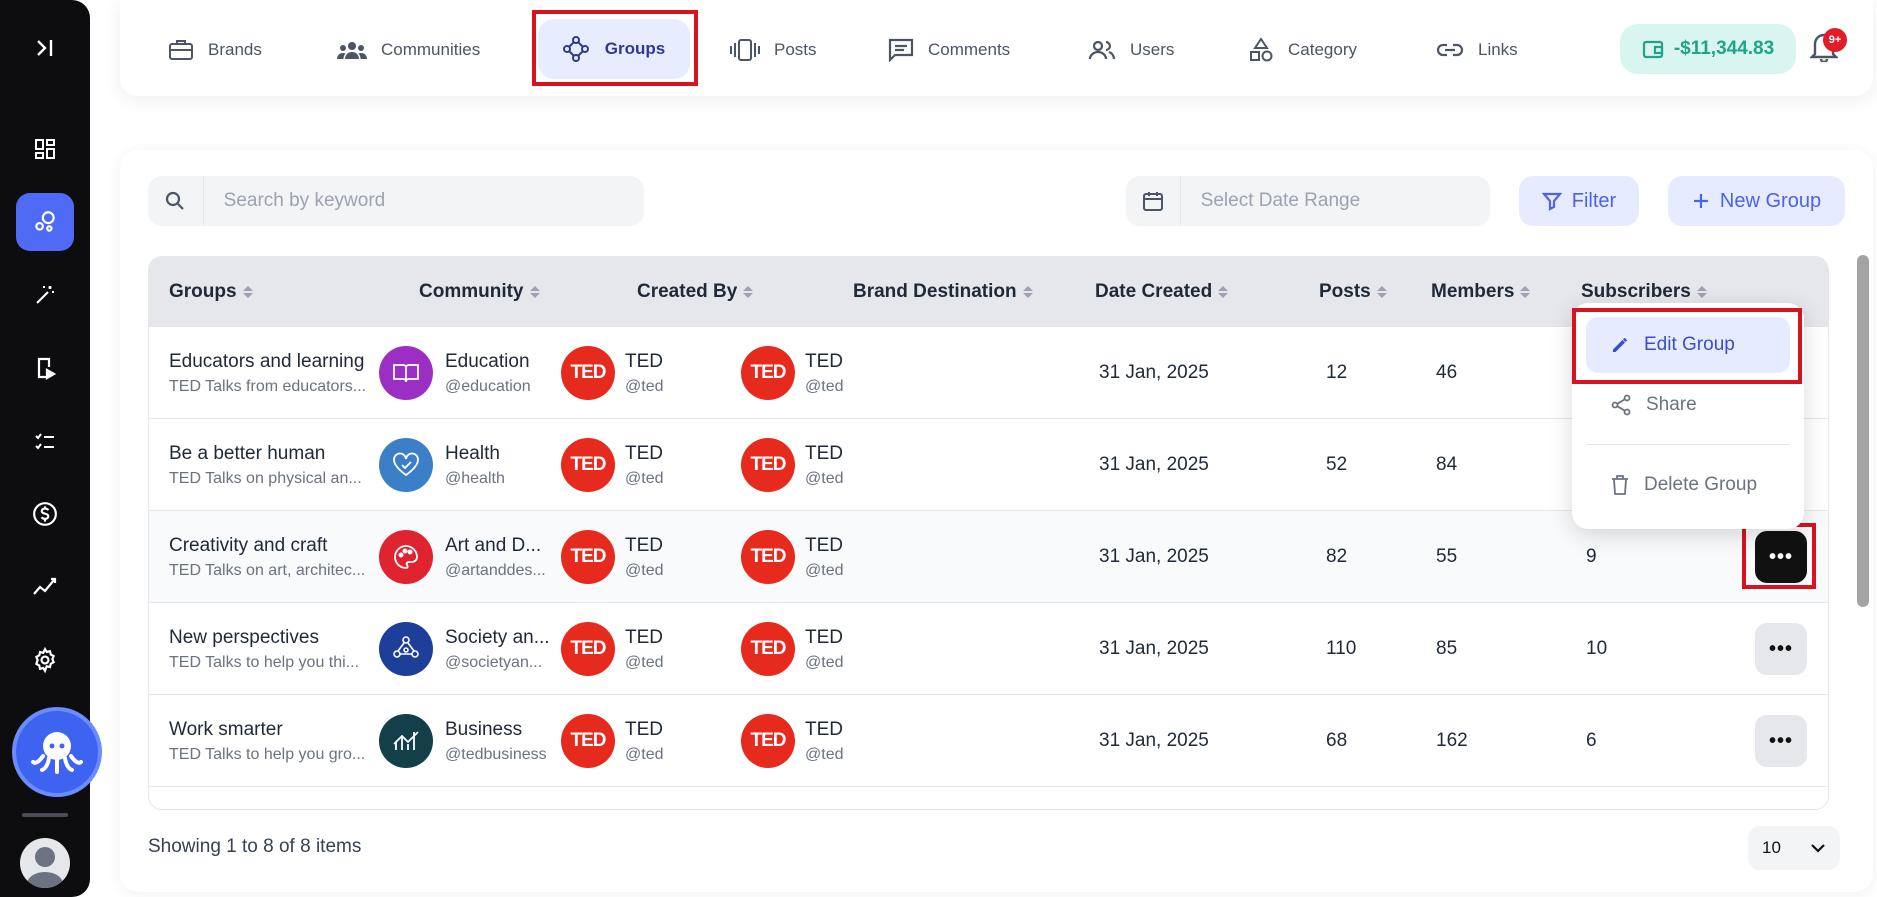 The width and height of the screenshot is (1877, 897). I want to click on nav-brands: Brands, so click(215, 50).